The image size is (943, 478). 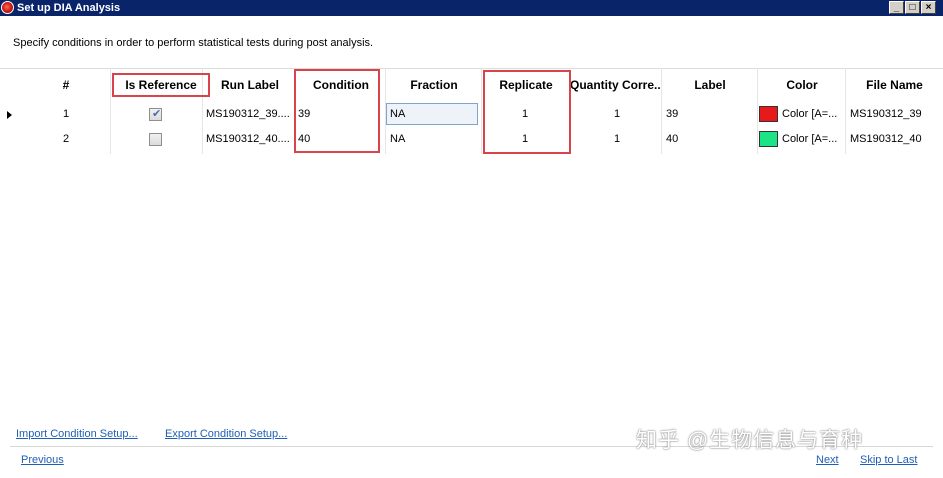 What do you see at coordinates (337, 111) in the screenshot?
I see `highlight-box-condition` at bounding box center [337, 111].